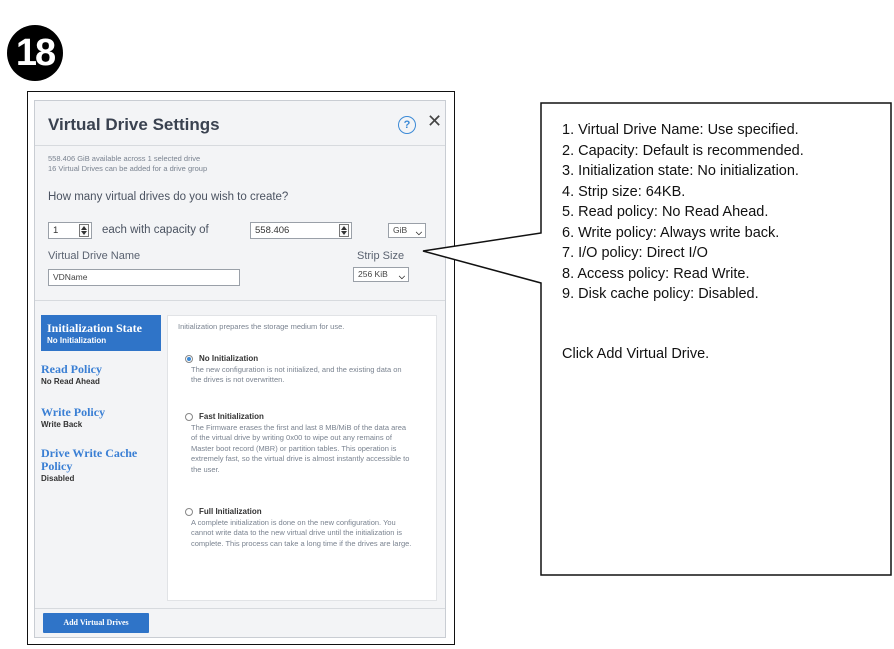  I want to click on instruction-item: 2. Capacity: Default is recommended., so click(683, 150).